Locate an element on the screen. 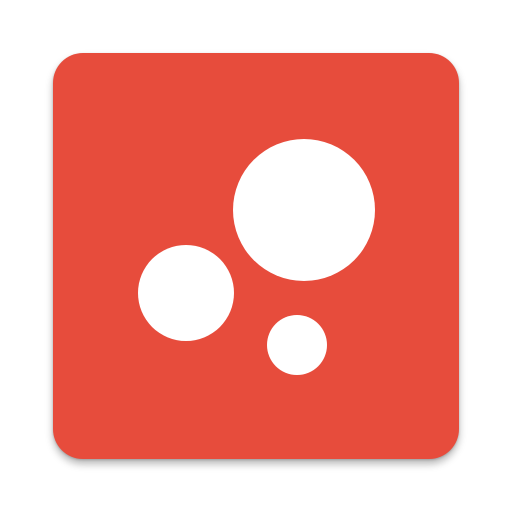 This screenshot has width=512, height=512. medium-circle-icon is located at coordinates (186, 293).